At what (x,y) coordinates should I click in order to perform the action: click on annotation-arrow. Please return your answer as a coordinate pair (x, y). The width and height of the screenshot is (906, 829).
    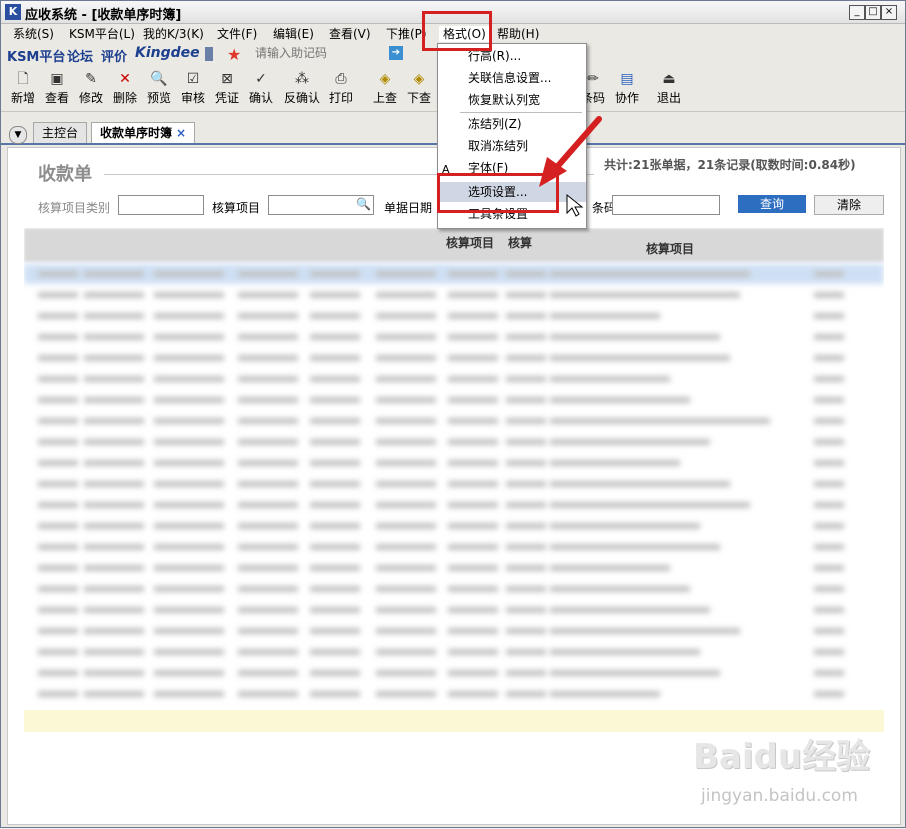
    Looking at the image, I should click on (570, 166).